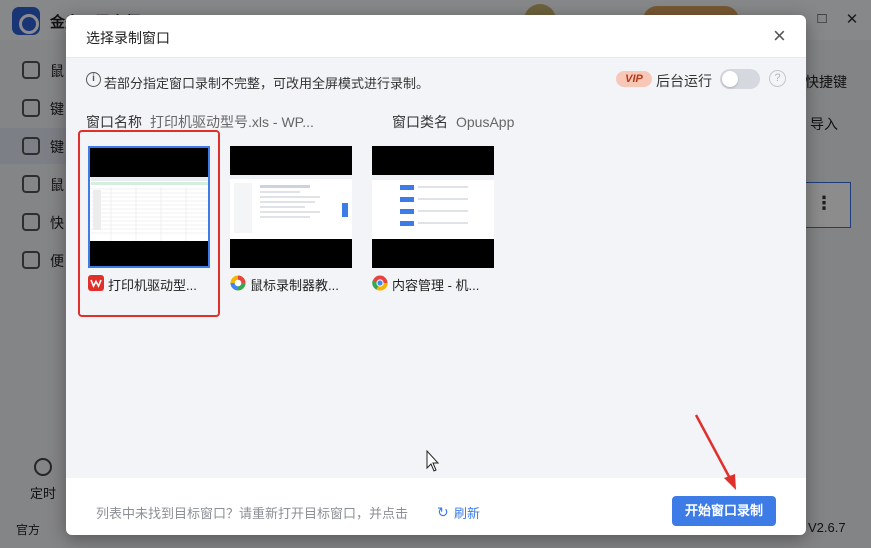 The width and height of the screenshot is (871, 548). Describe the element at coordinates (420, 122) in the screenshot. I see `window-class-label: 窗口类名` at that location.